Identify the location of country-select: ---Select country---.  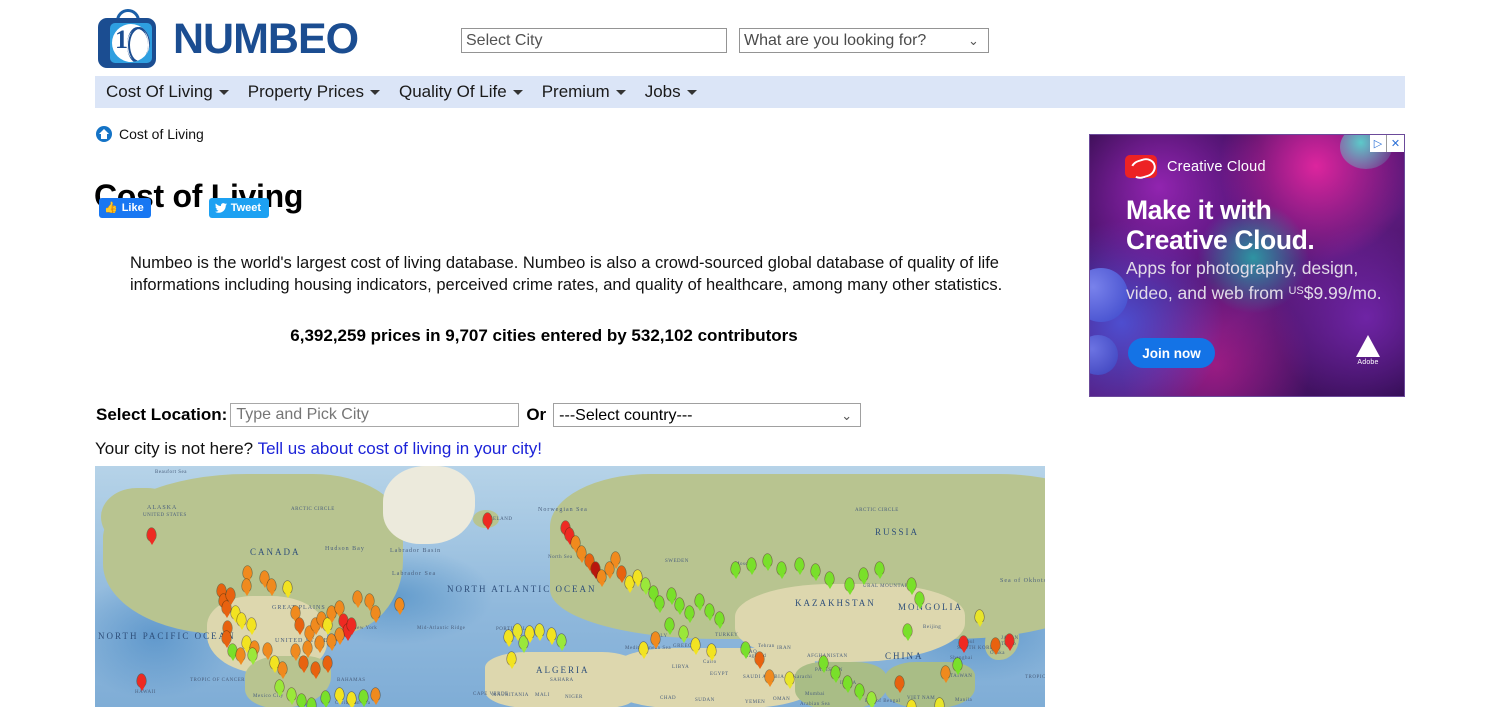
(707, 415).